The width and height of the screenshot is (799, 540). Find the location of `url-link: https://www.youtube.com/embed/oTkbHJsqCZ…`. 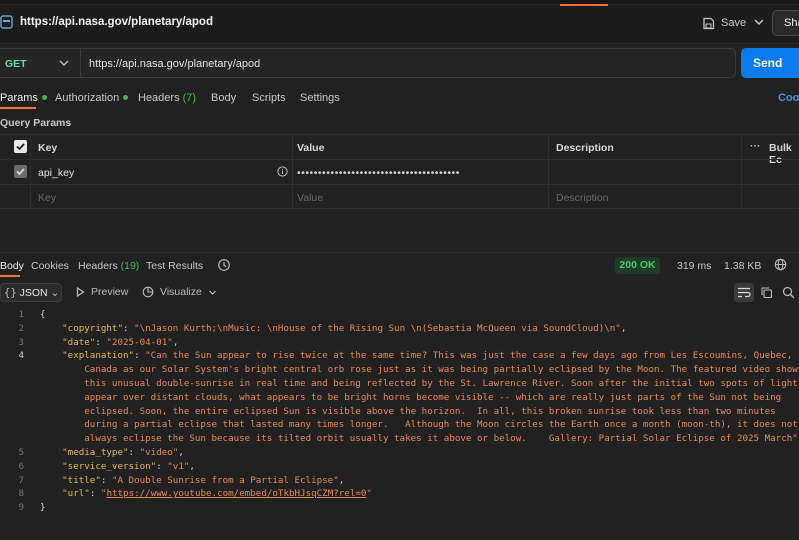

url-link: https://www.youtube.com/embed/oTkbHJsqCZ… is located at coordinates (236, 493).